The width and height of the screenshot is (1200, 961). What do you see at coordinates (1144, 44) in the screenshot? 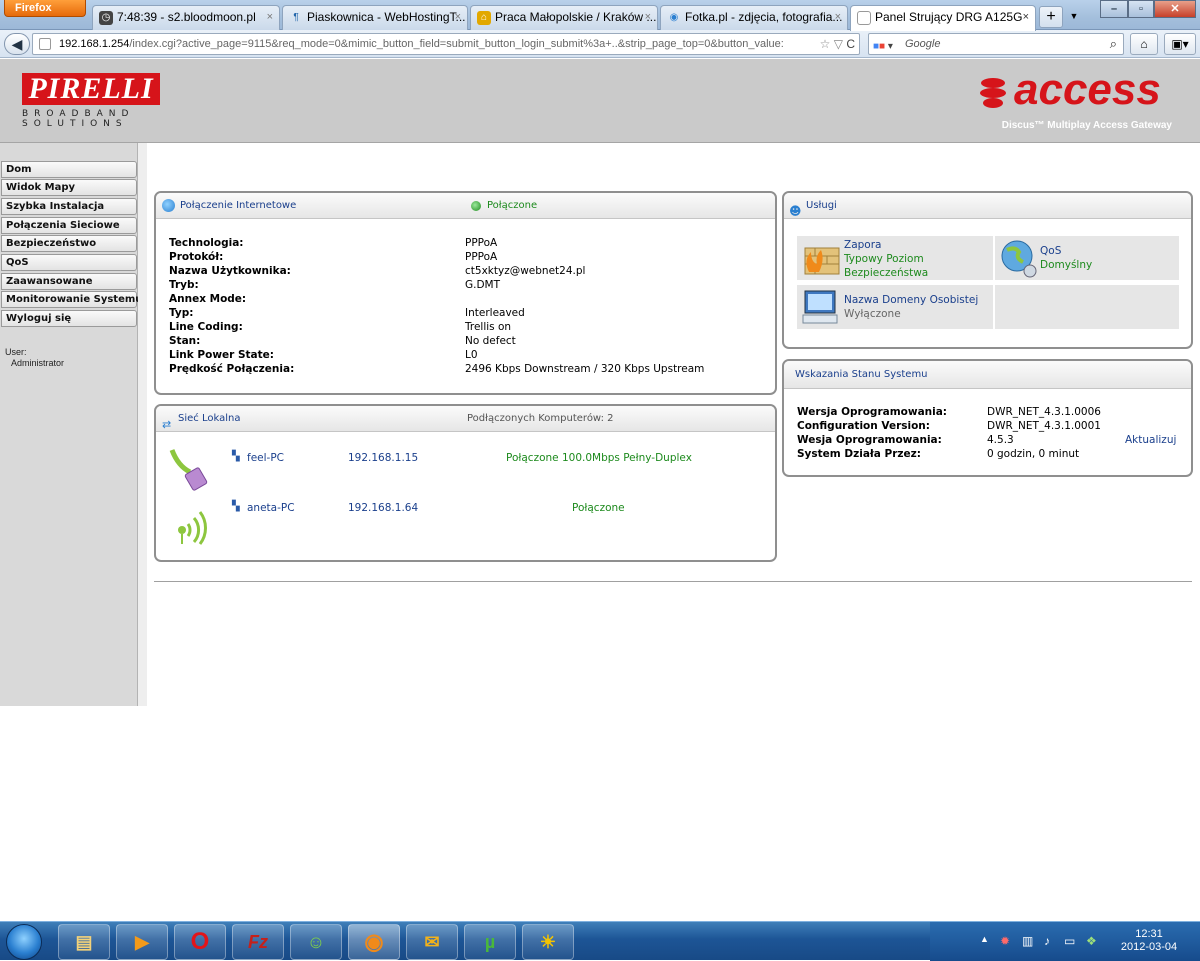
I see `home-icon: ⌂` at bounding box center [1144, 44].